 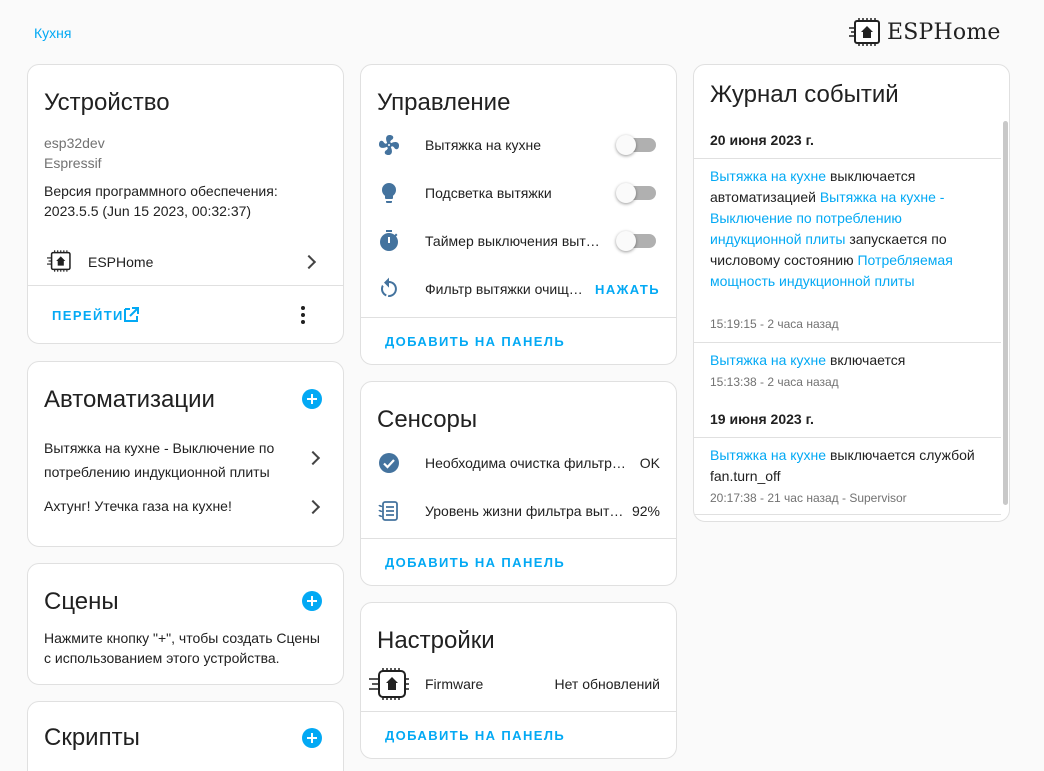 What do you see at coordinates (185, 736) in the screenshot?
I see `scripts-card: Скрипты` at bounding box center [185, 736].